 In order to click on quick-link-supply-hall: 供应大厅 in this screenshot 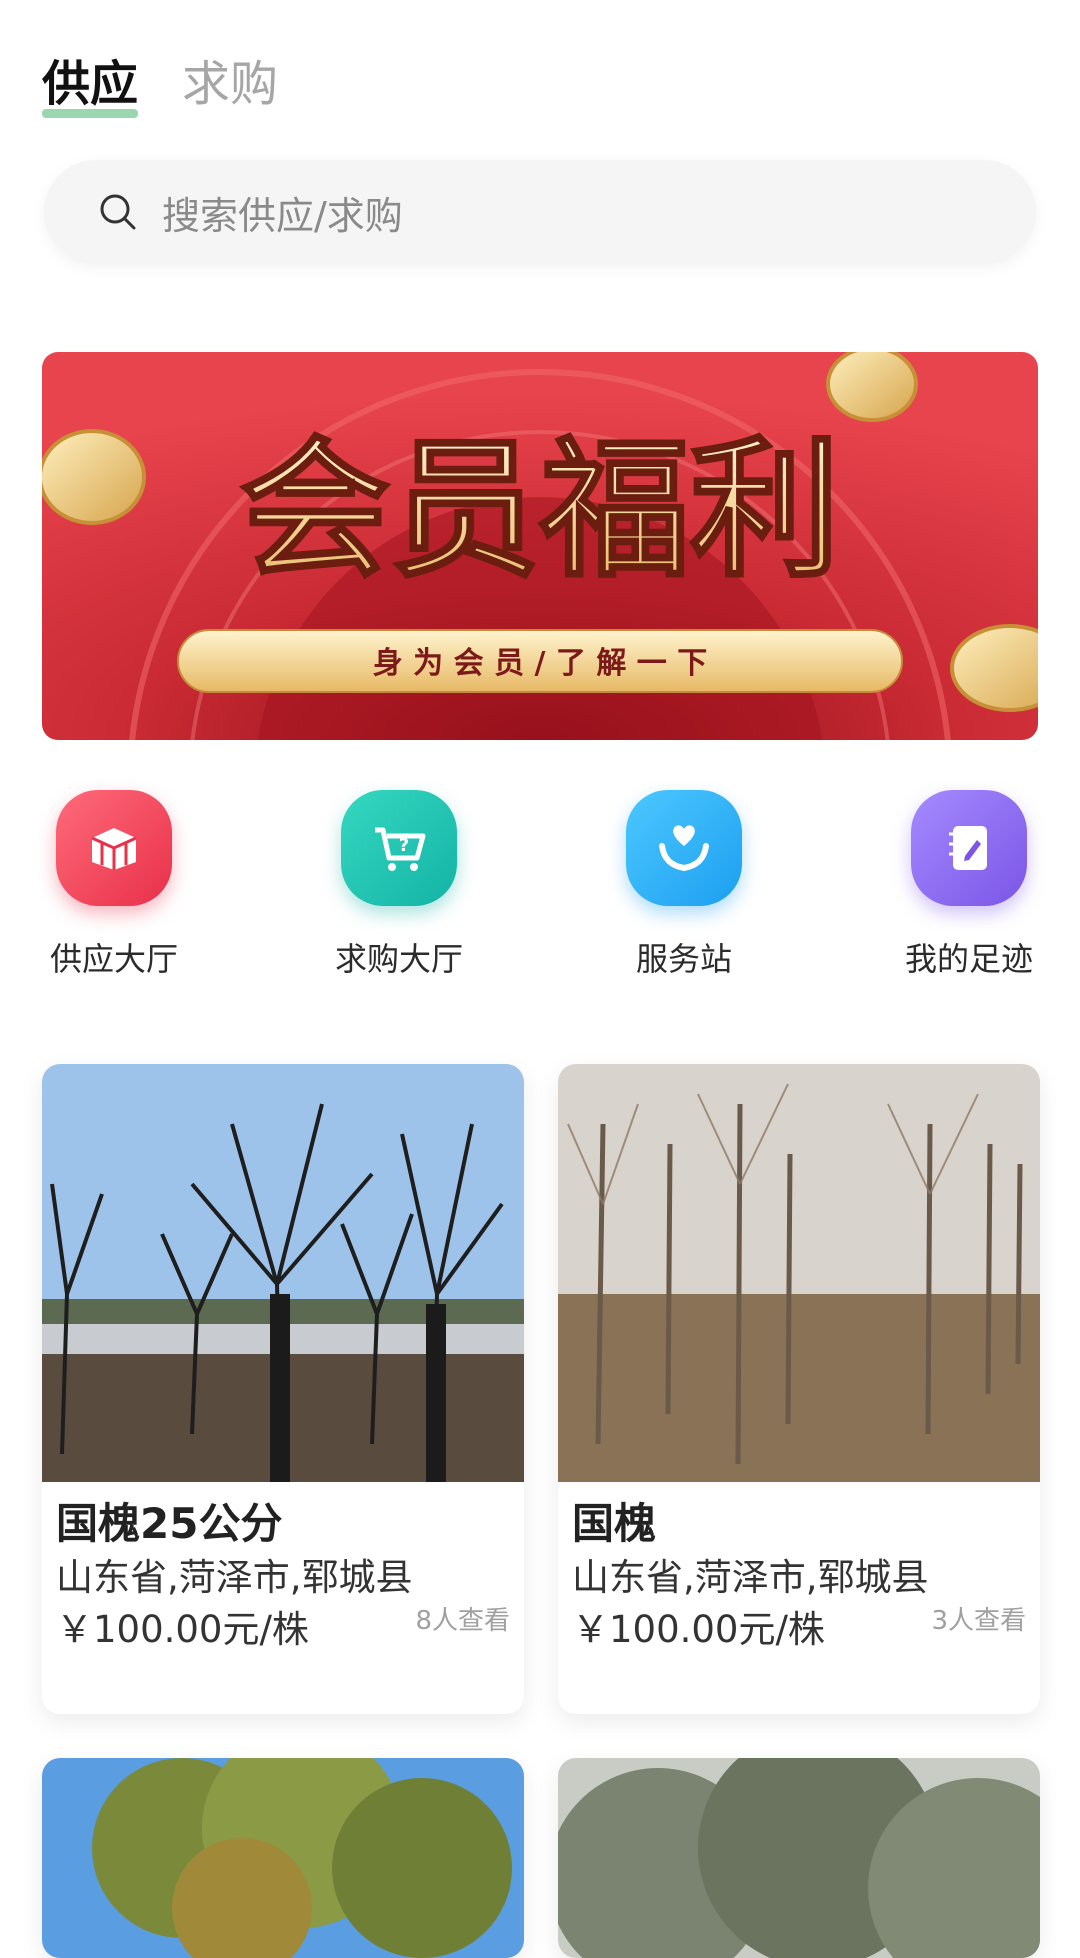, I will do `click(114, 885)`.